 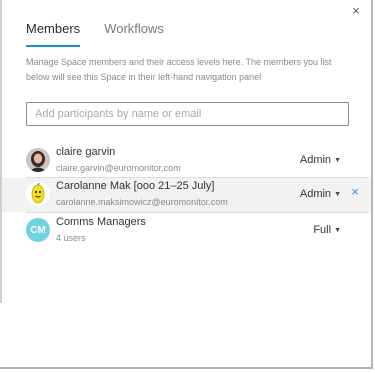 I want to click on person-photo-icon, so click(x=38, y=160).